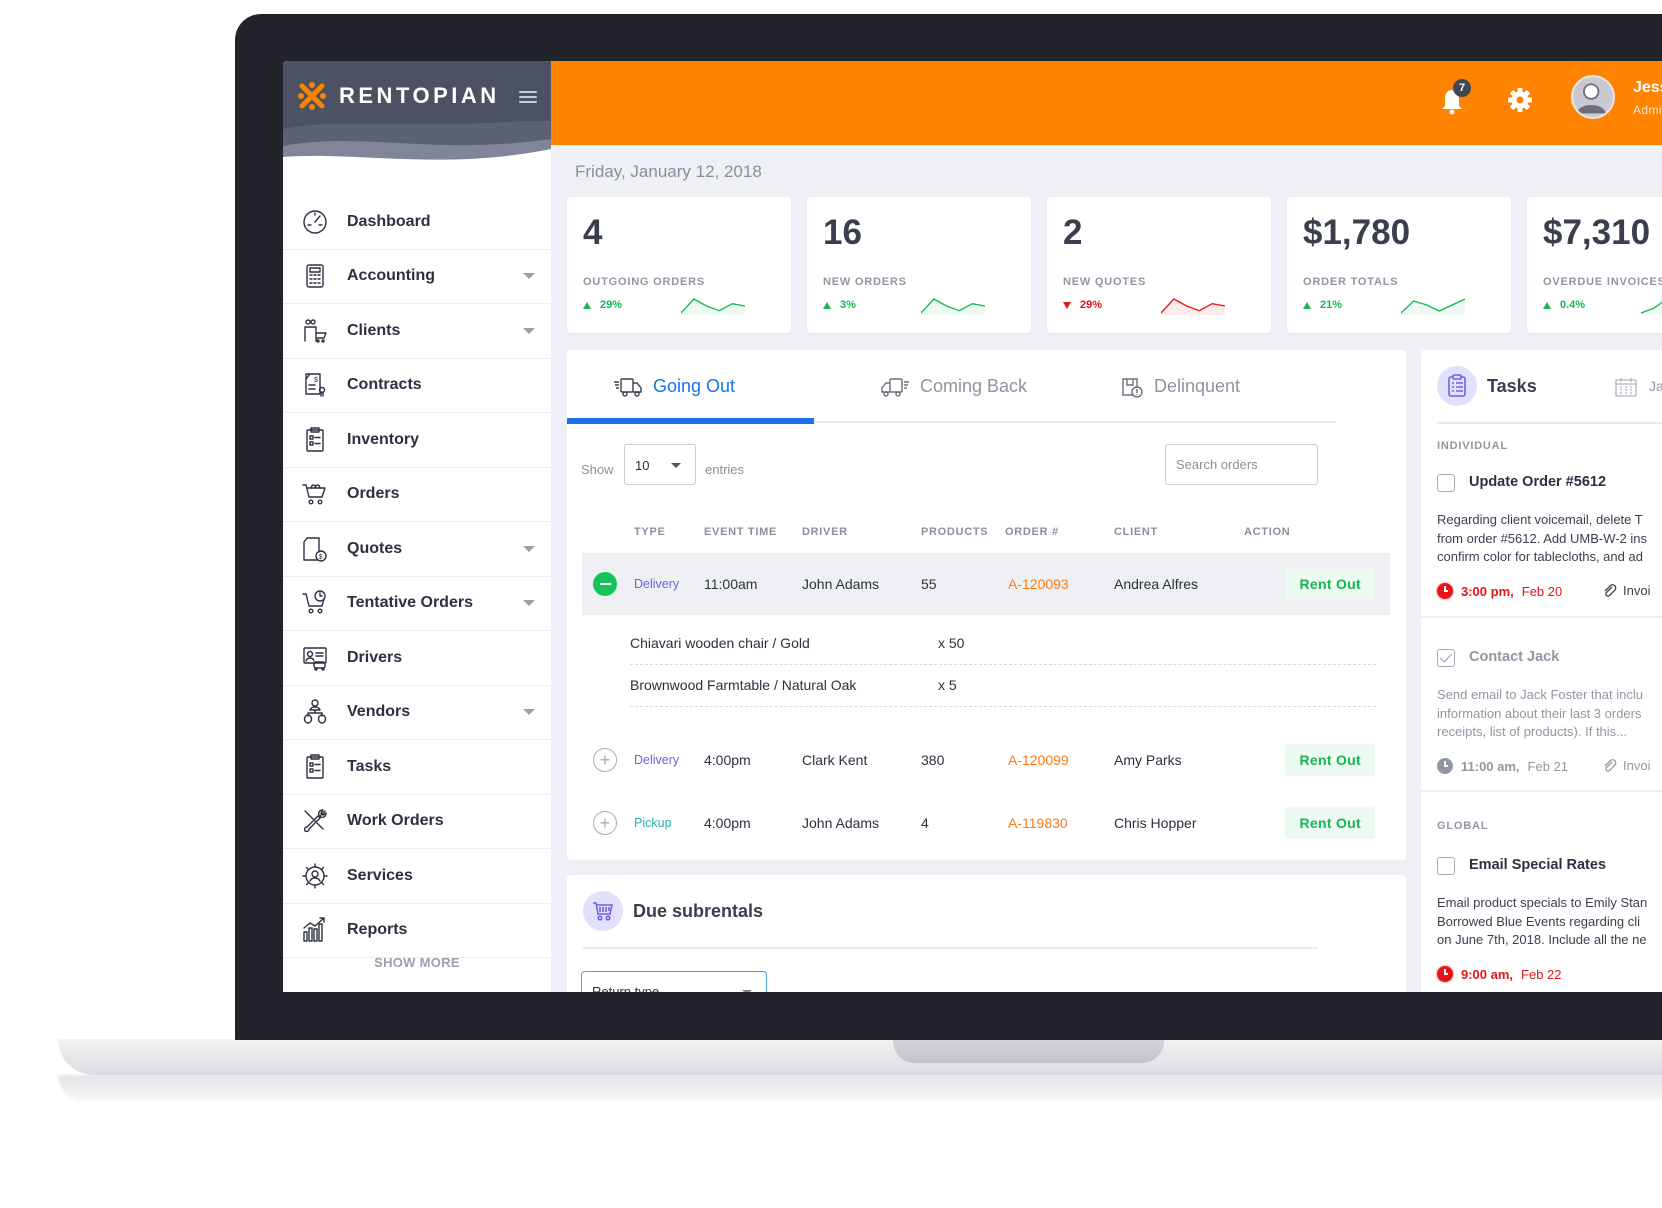  What do you see at coordinates (1105, 282) in the screenshot?
I see `stat-label: NEW QUOTES` at bounding box center [1105, 282].